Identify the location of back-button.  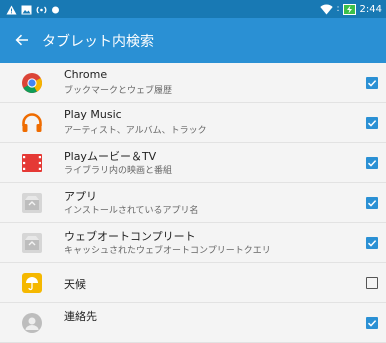
(22, 40).